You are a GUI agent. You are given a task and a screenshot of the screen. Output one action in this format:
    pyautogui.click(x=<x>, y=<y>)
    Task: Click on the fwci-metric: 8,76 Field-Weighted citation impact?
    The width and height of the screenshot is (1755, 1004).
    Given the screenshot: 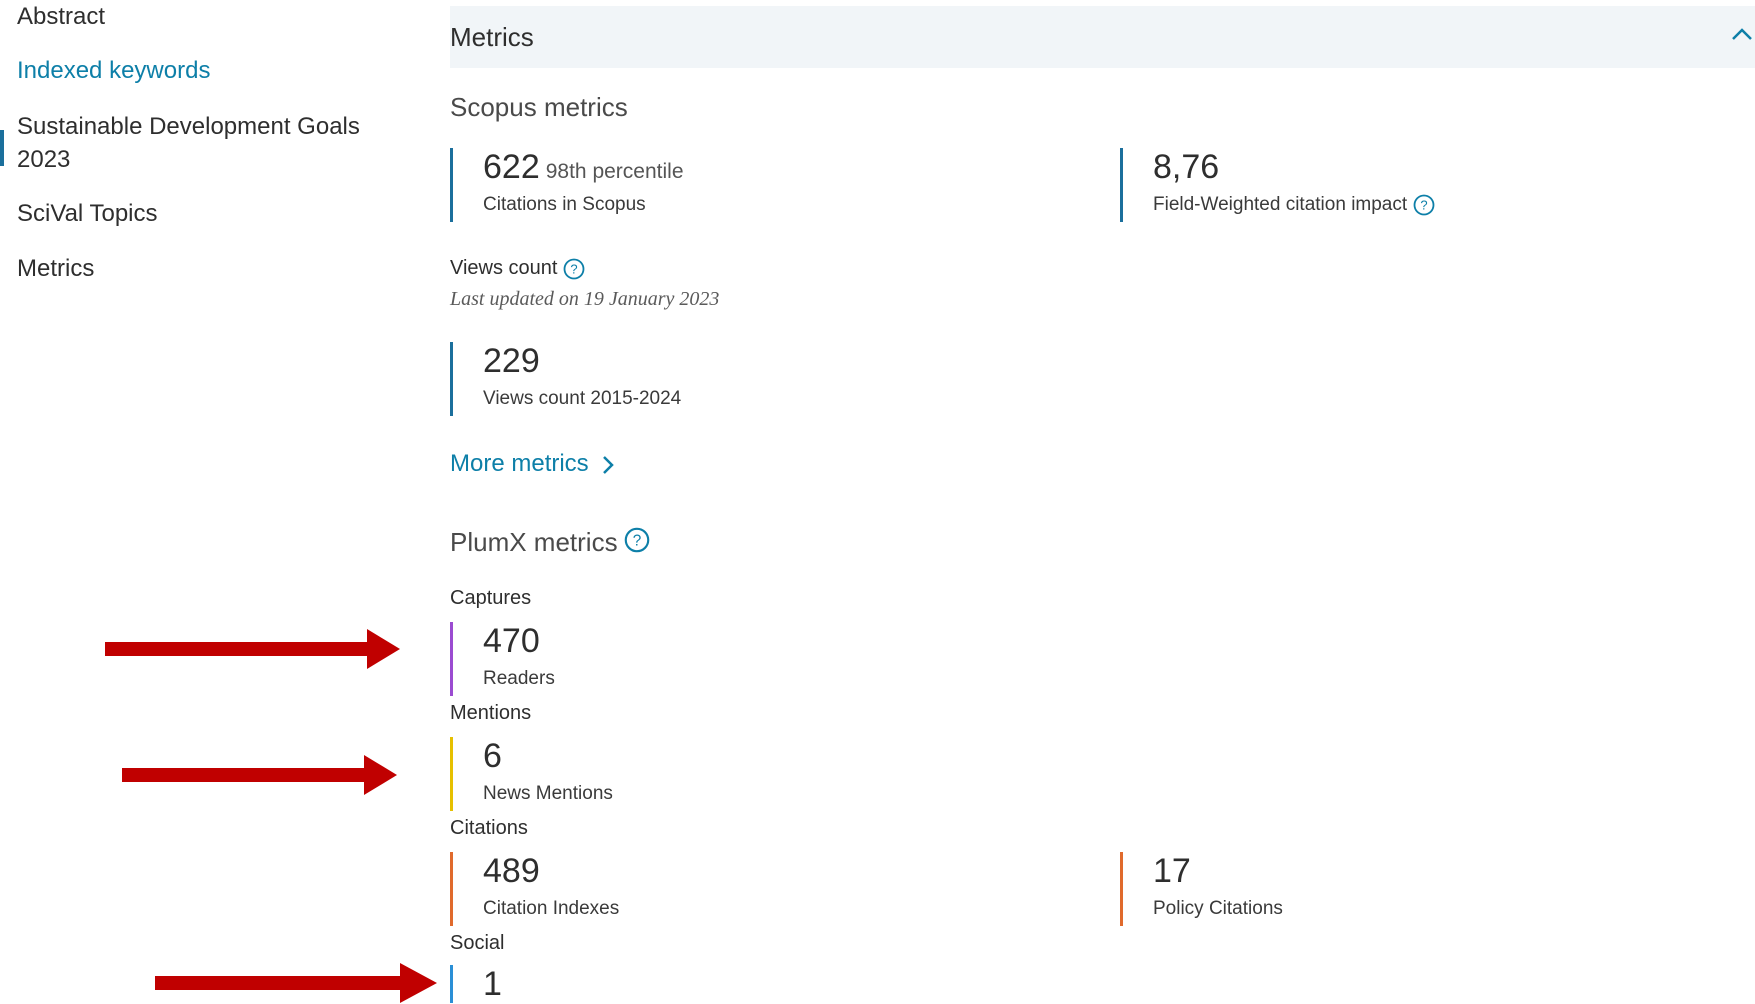 What is the action you would take?
    pyautogui.click(x=1277, y=185)
    